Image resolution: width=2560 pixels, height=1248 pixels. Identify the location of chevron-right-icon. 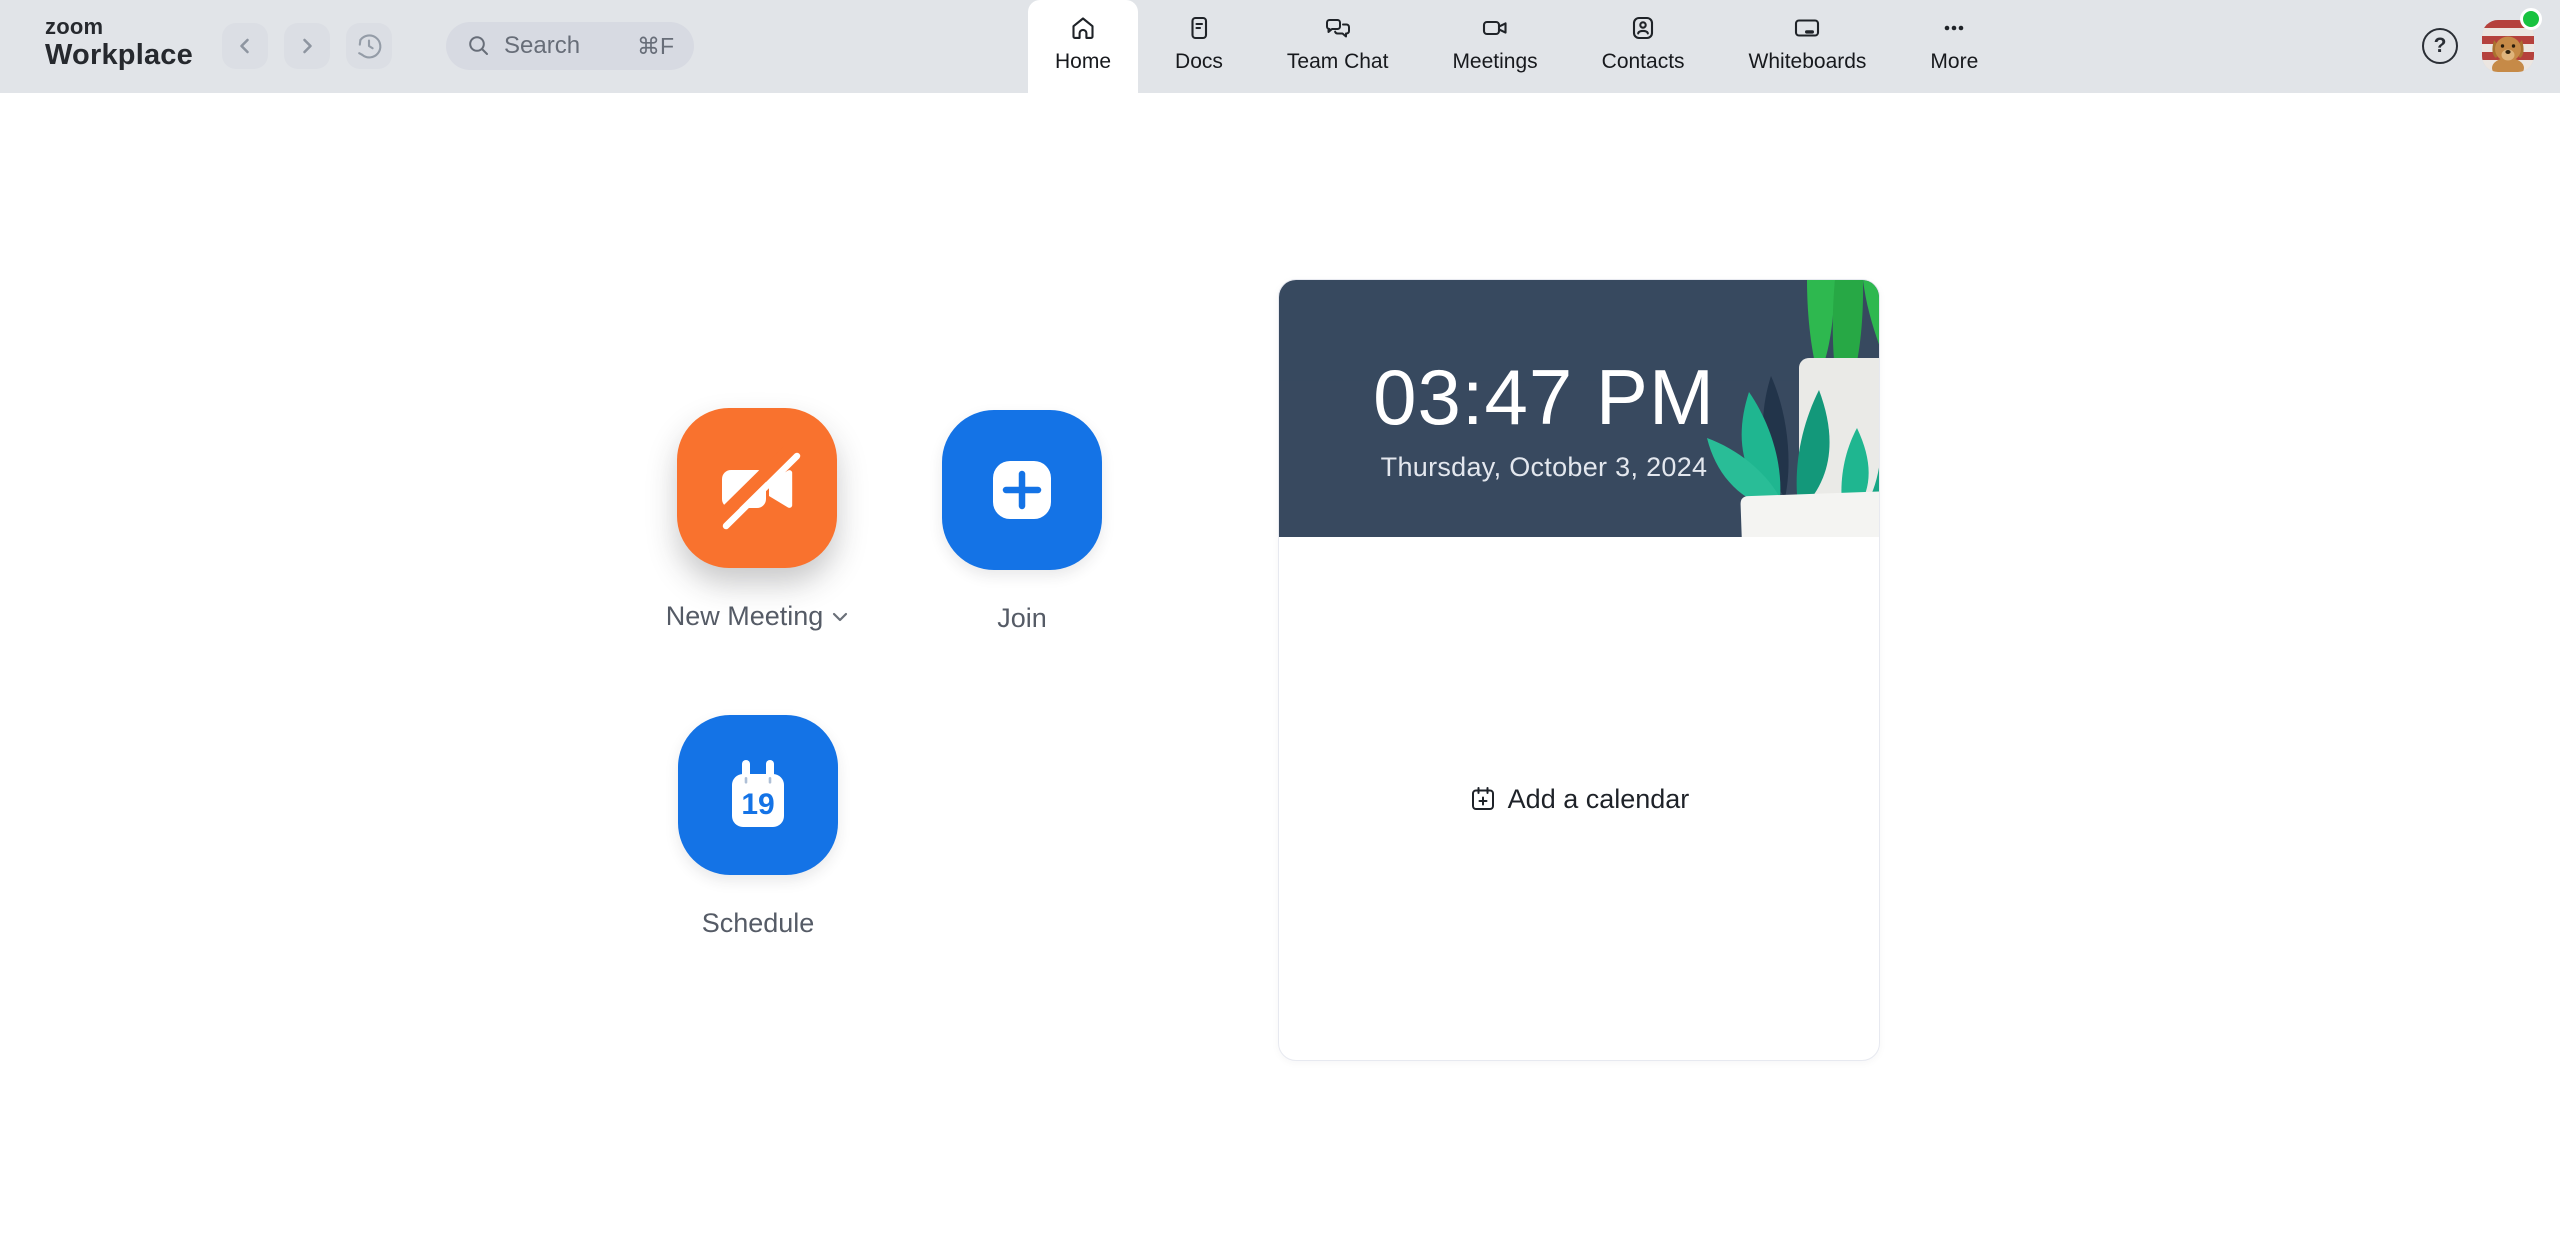
(307, 46).